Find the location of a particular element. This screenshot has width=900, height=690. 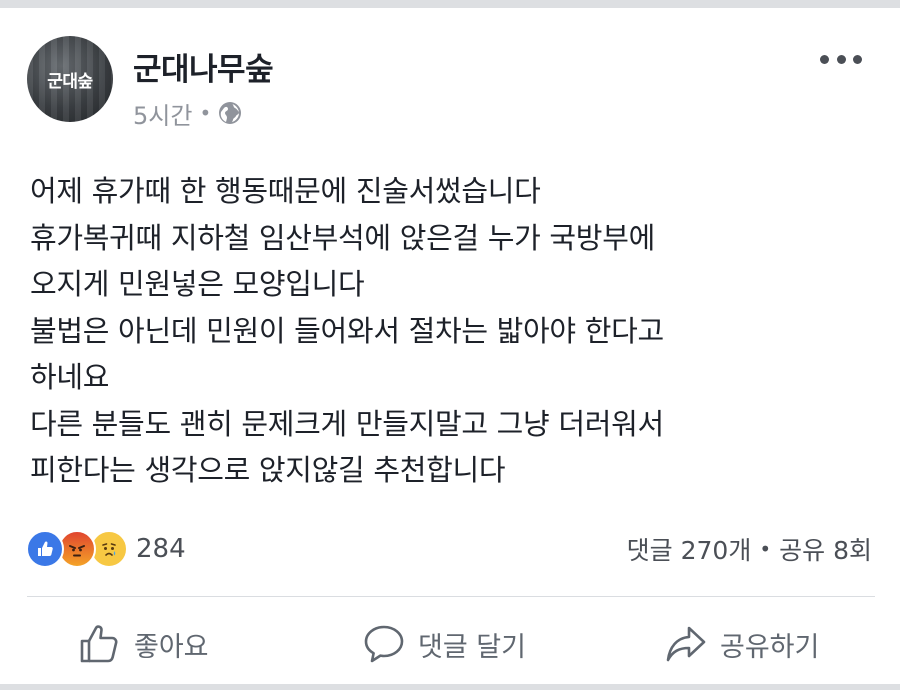

post-line: 어제 휴가때 한 행동때문에 진술서썼습니다 is located at coordinates (285, 191).